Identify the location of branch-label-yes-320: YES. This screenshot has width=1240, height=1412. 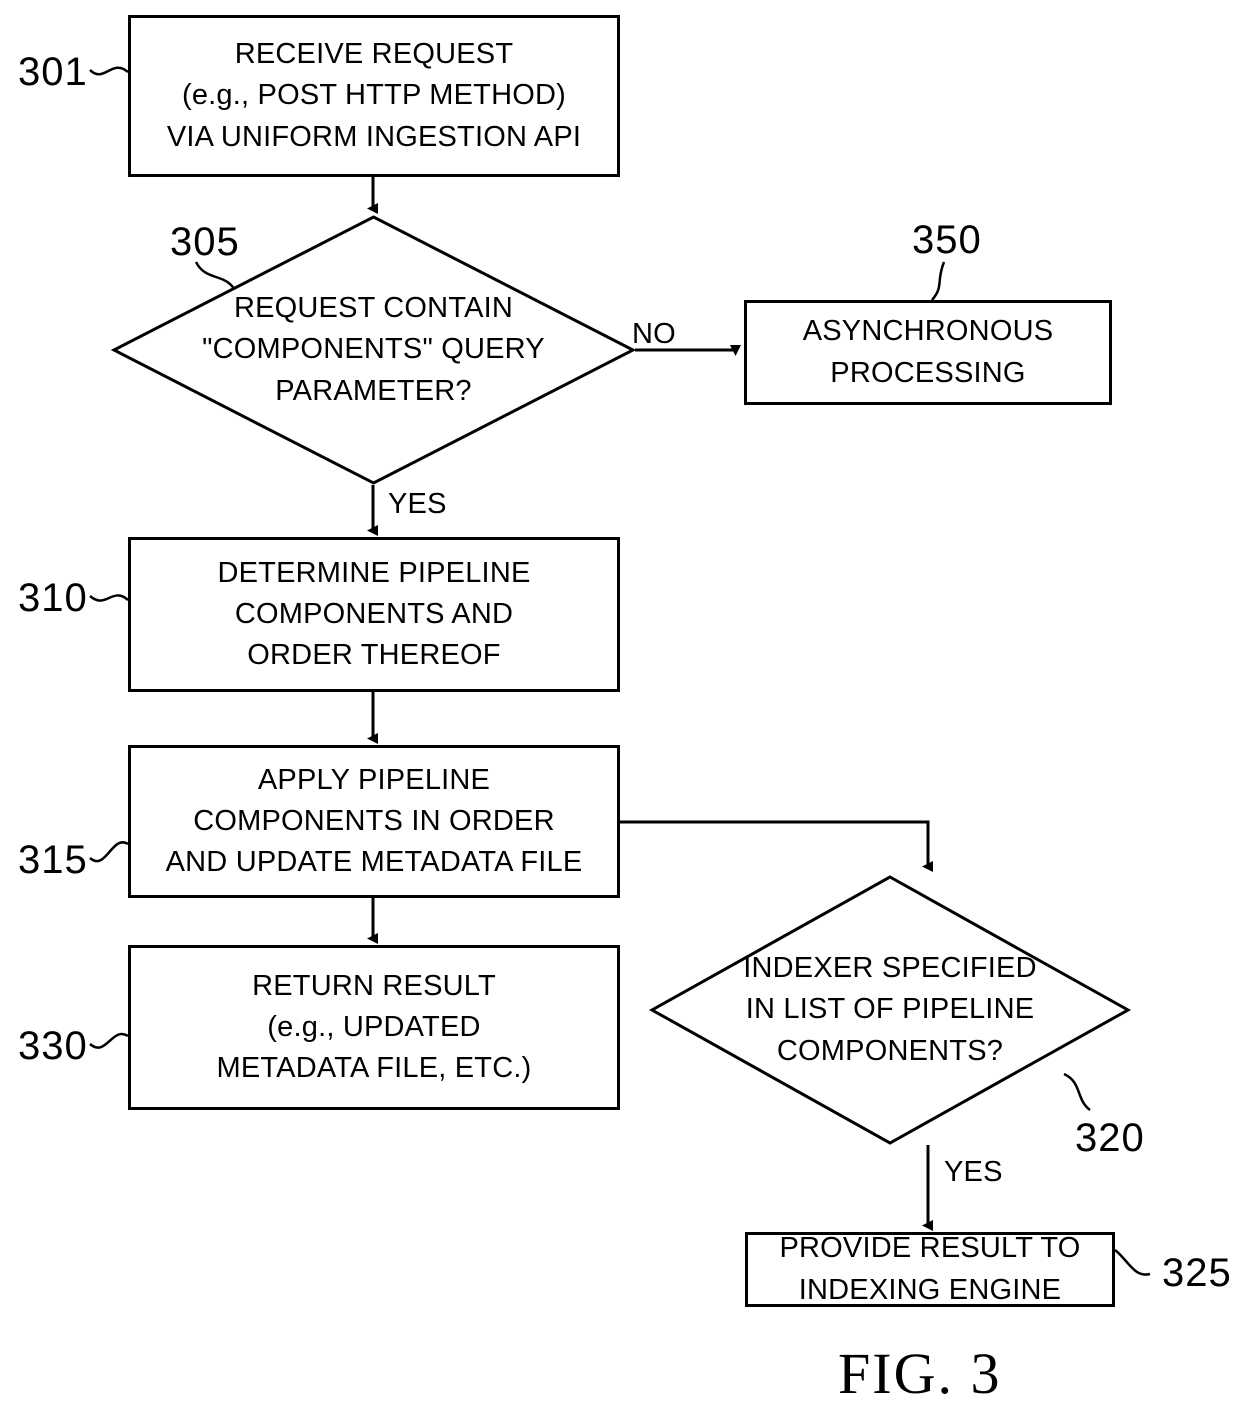
(973, 1172).